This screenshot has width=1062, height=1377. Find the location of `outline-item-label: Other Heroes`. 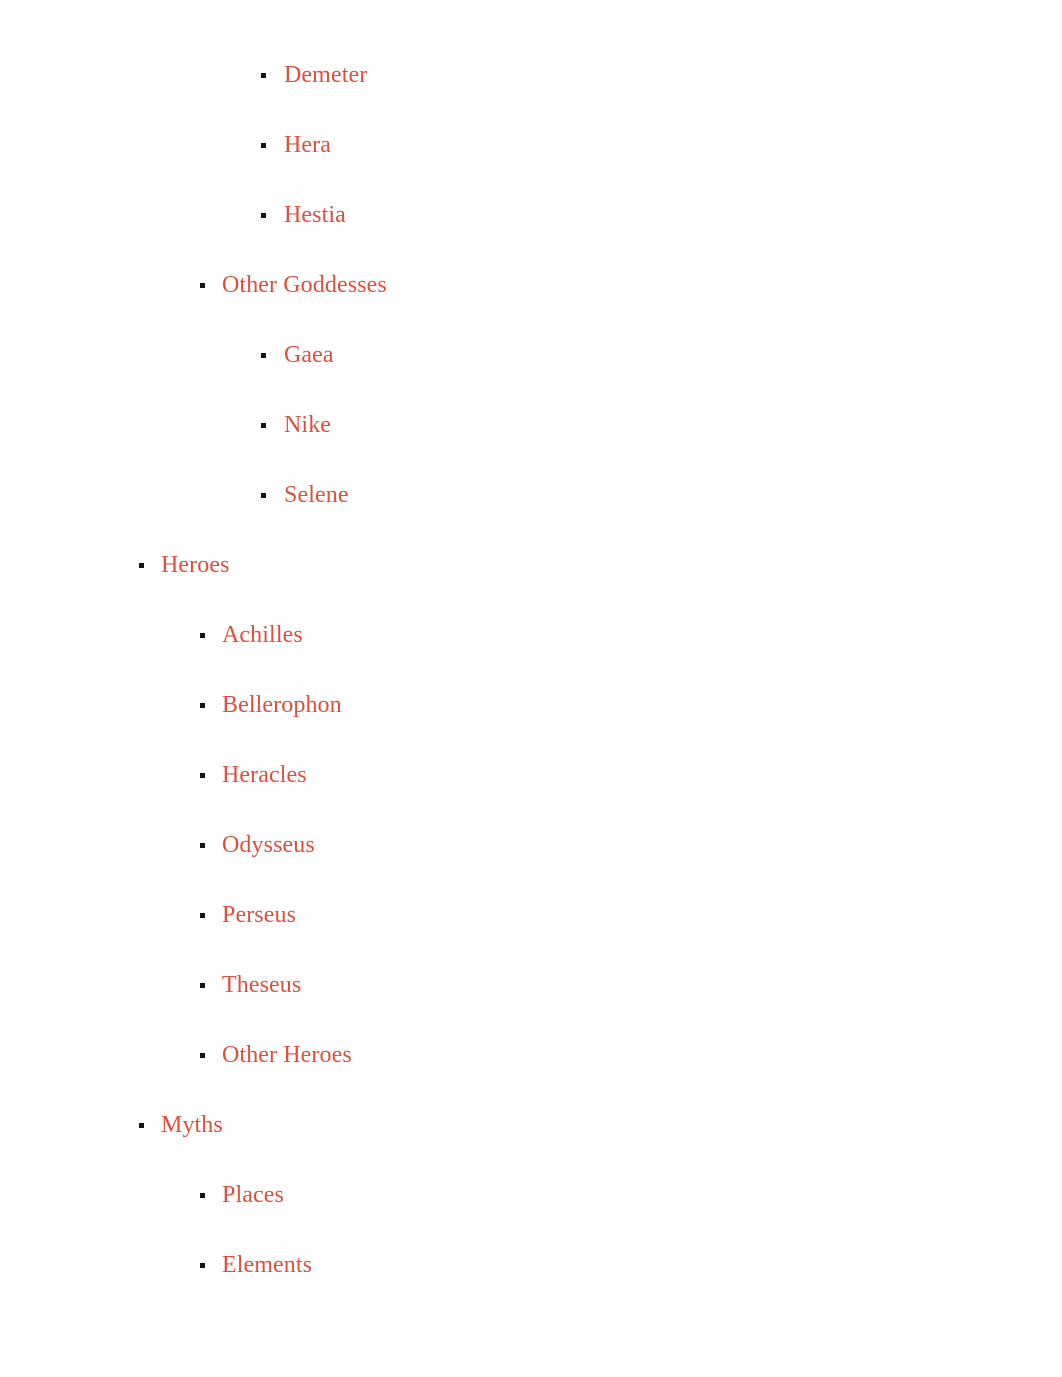

outline-item-label: Other Heroes is located at coordinates (287, 1055).